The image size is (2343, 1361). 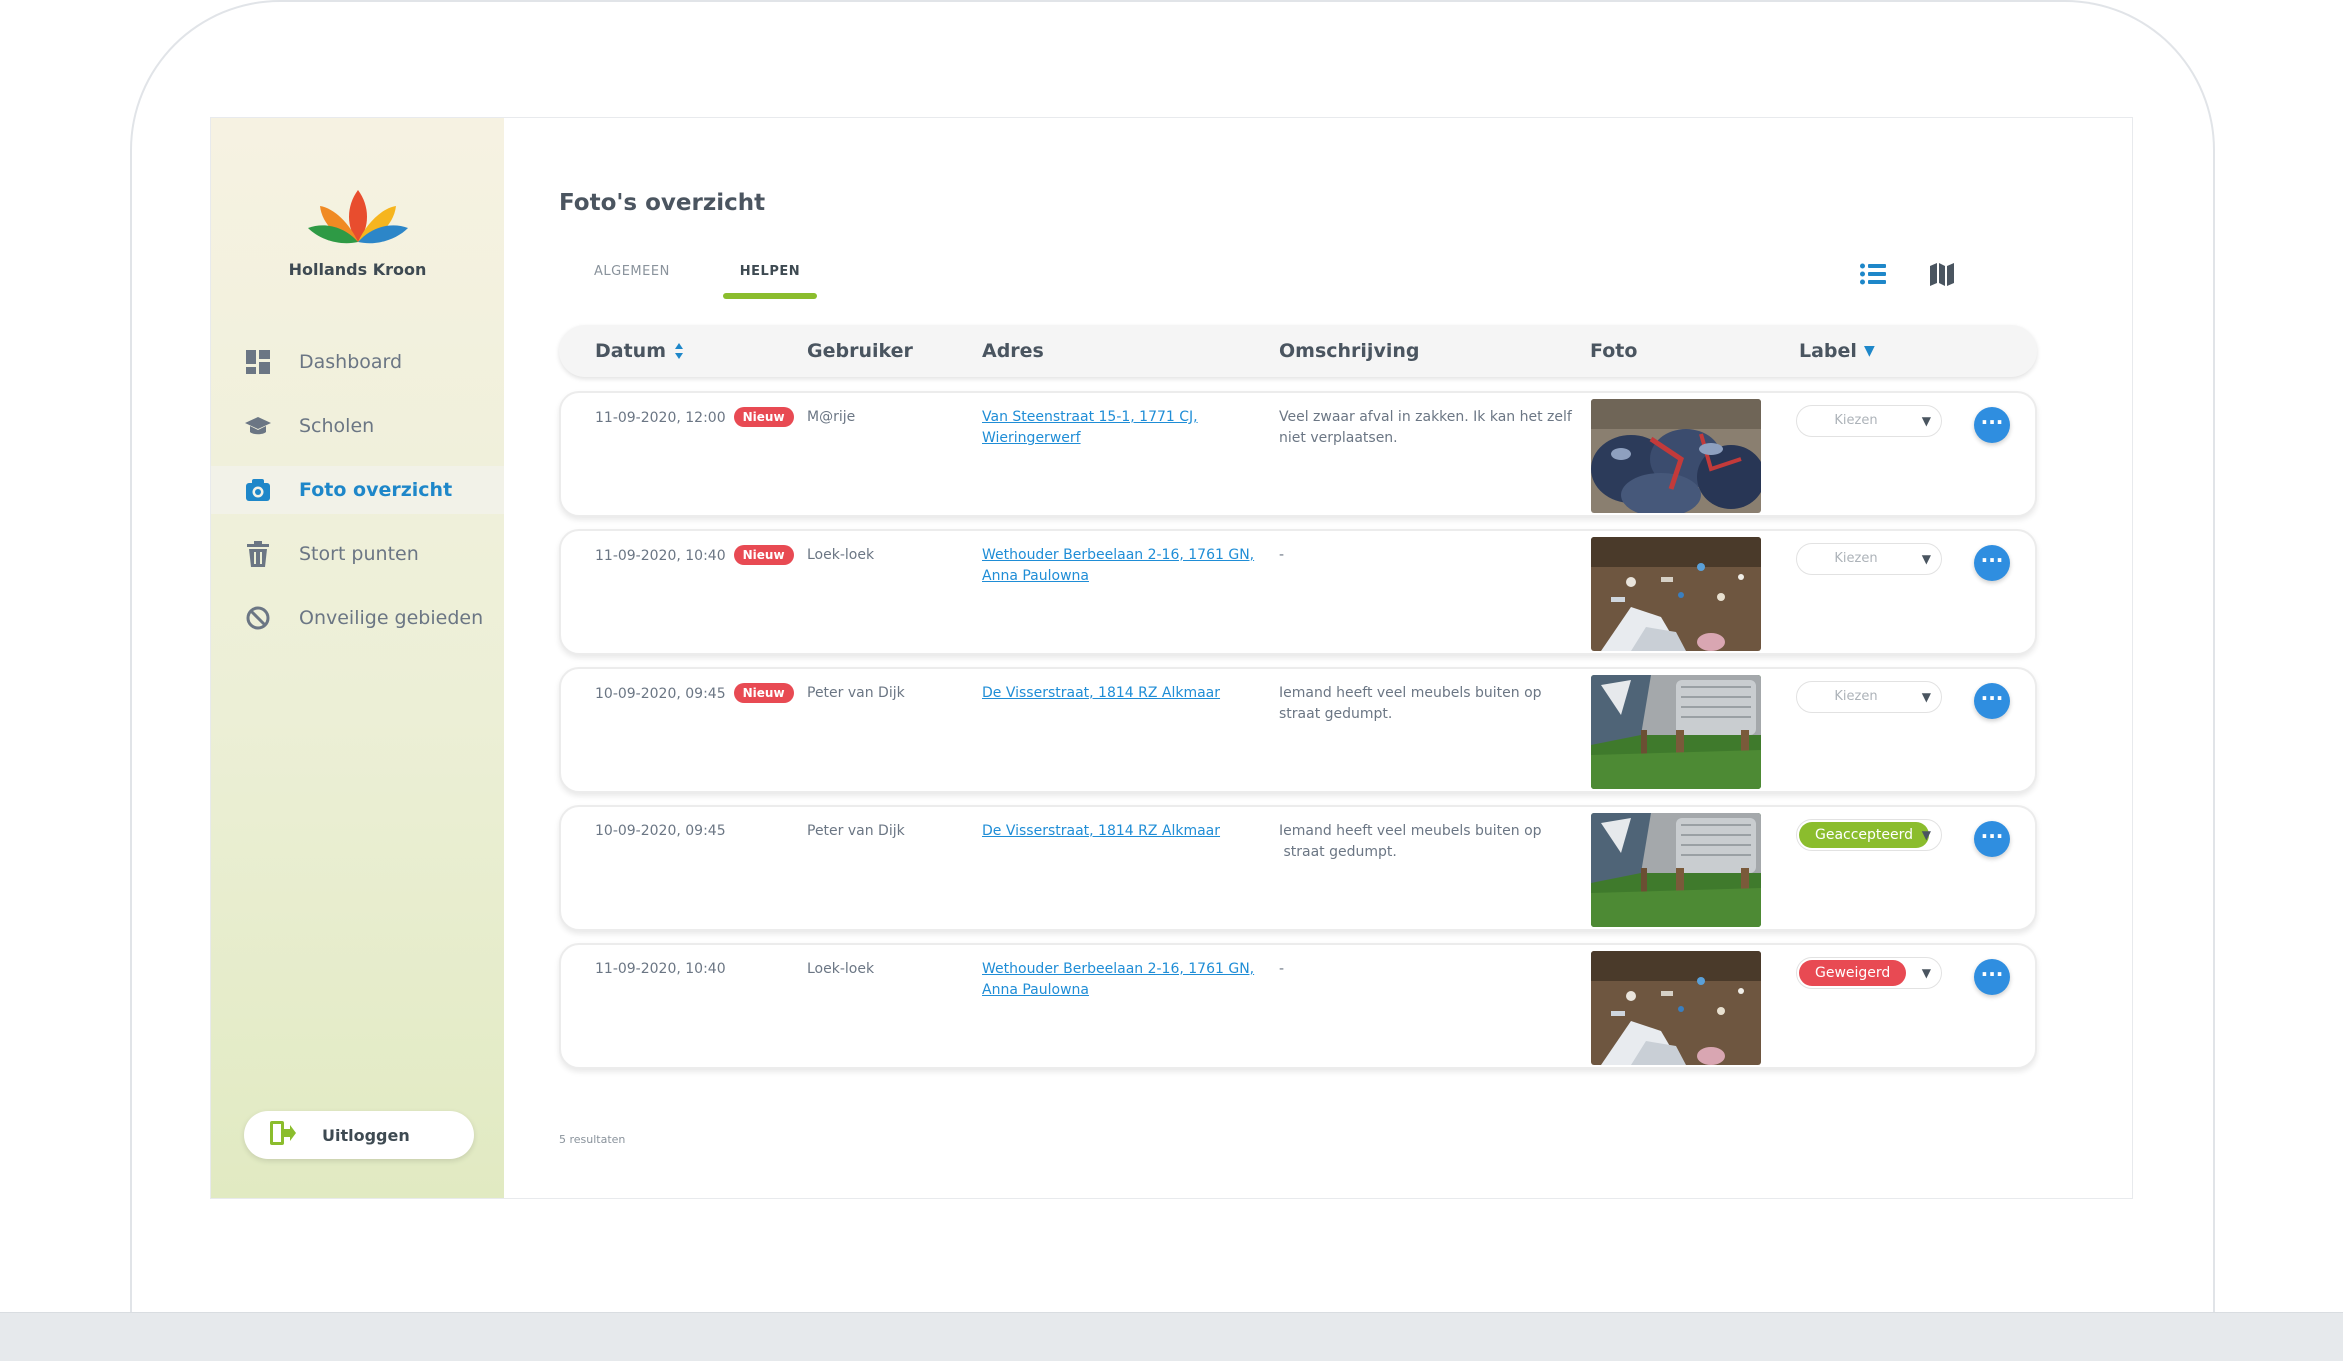 I want to click on map-view-button, so click(x=1942, y=274).